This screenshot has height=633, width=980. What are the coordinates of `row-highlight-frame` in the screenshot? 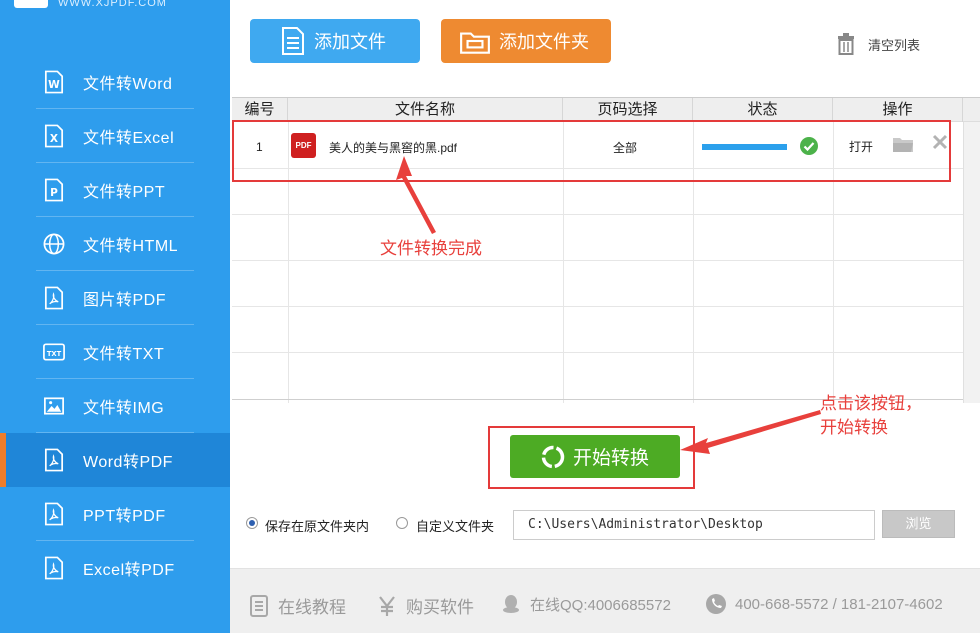 It's located at (591, 151).